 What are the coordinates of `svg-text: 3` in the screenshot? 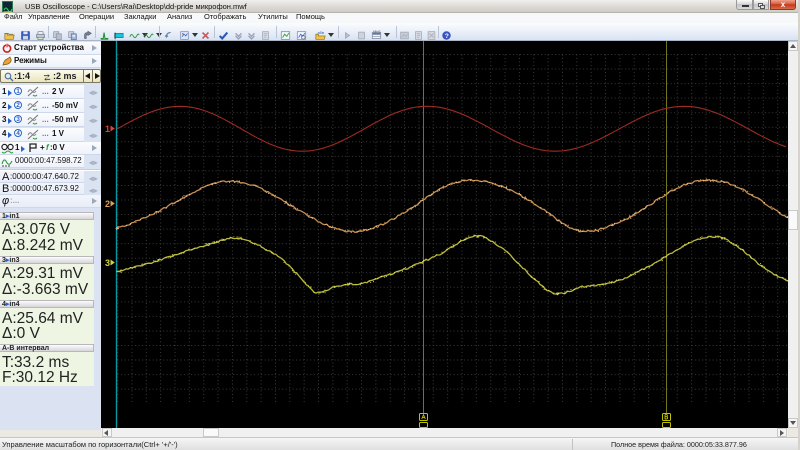 It's located at (107, 263).